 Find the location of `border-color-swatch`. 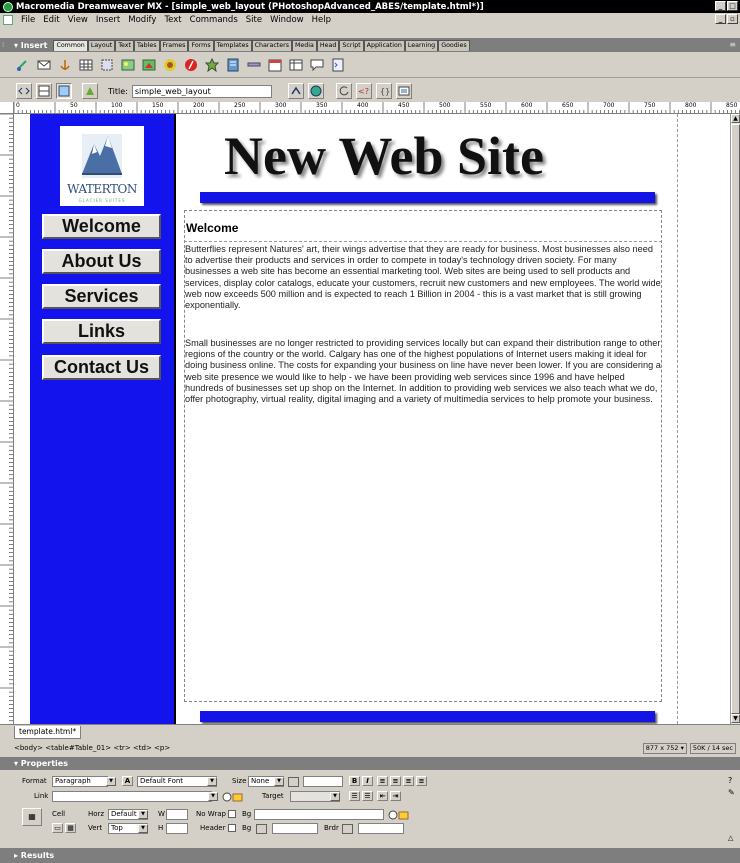

border-color-swatch is located at coordinates (347, 829).